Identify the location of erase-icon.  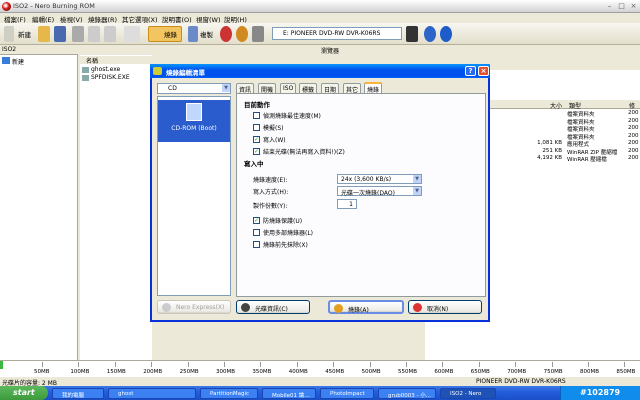
(258, 34).